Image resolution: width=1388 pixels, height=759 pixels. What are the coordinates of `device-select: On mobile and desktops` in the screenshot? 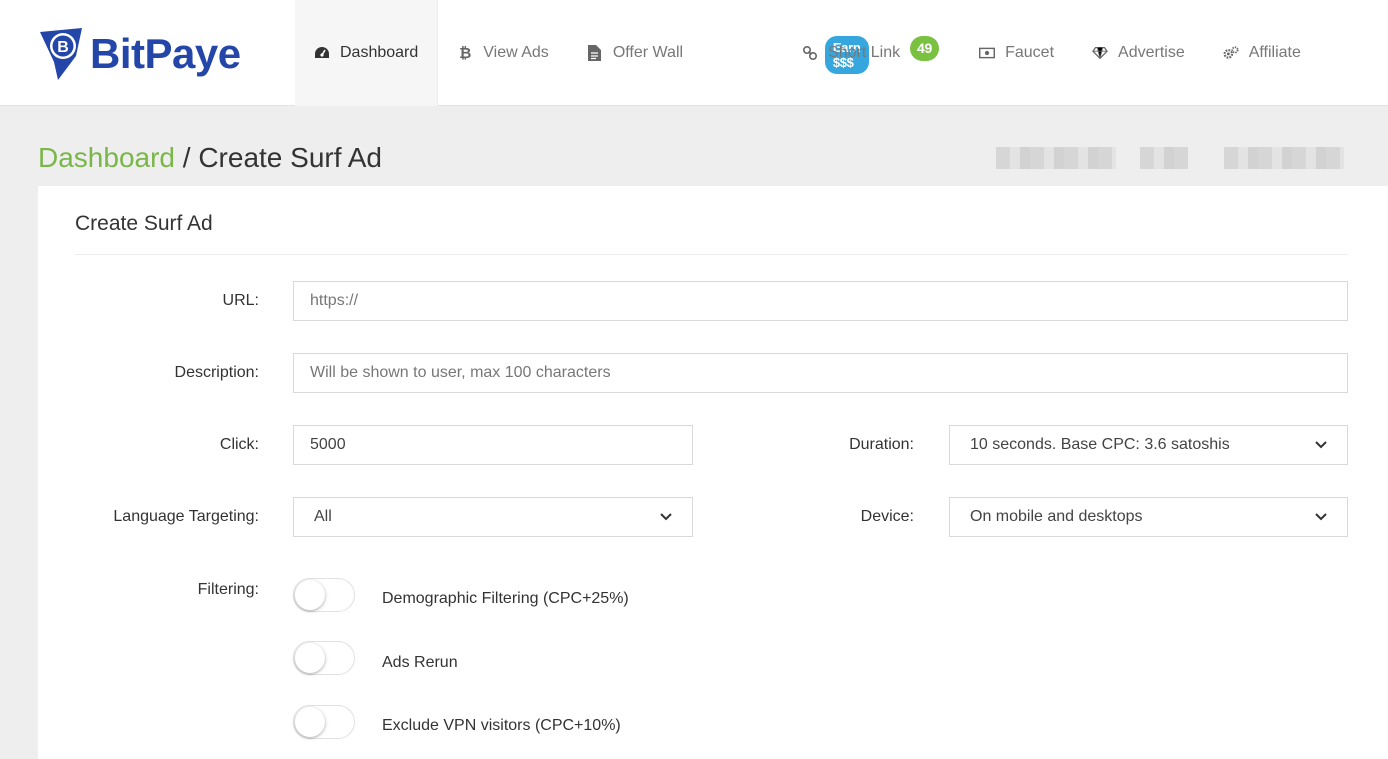 It's located at (1148, 517).